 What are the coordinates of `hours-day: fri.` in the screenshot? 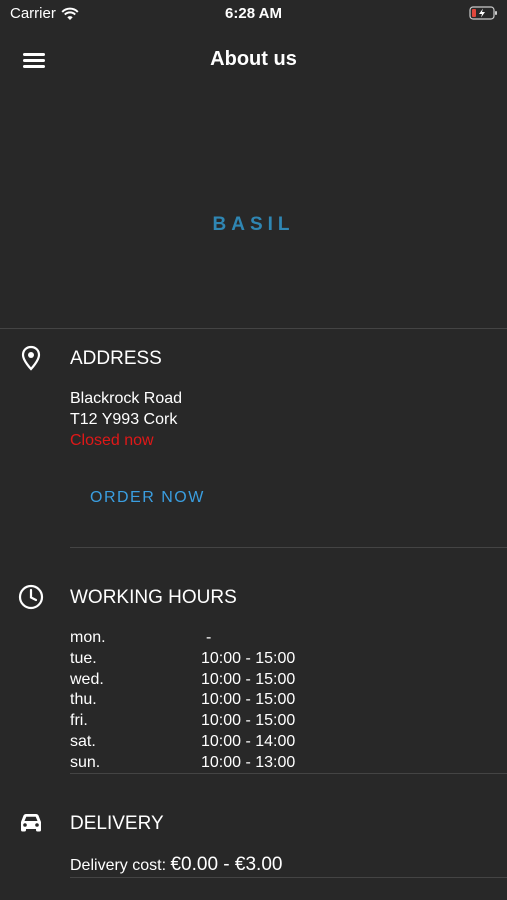 It's located at (79, 721).